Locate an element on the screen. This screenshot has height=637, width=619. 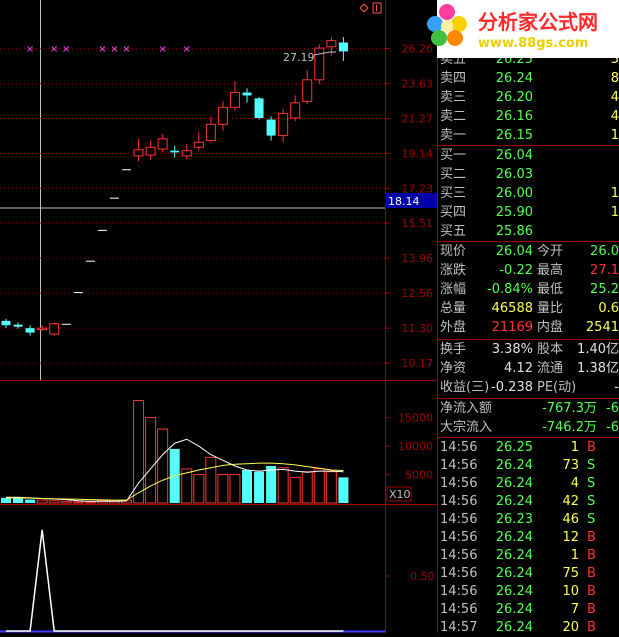
stat-value: 1.40亿 is located at coordinates (598, 349).